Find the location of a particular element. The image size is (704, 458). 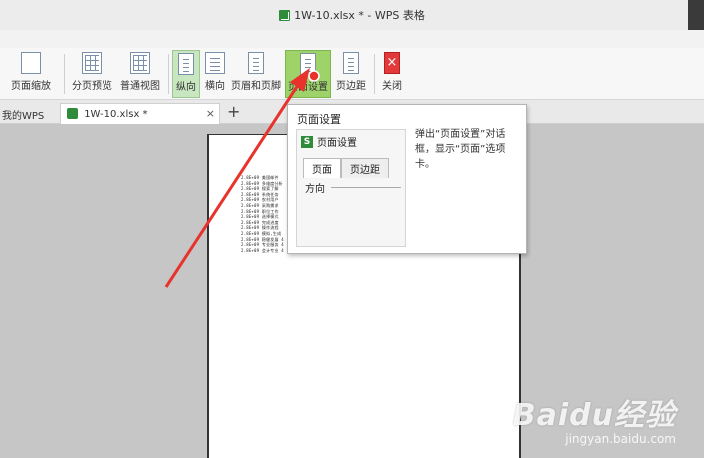

landscape-label: 横向 is located at coordinates (215, 86).